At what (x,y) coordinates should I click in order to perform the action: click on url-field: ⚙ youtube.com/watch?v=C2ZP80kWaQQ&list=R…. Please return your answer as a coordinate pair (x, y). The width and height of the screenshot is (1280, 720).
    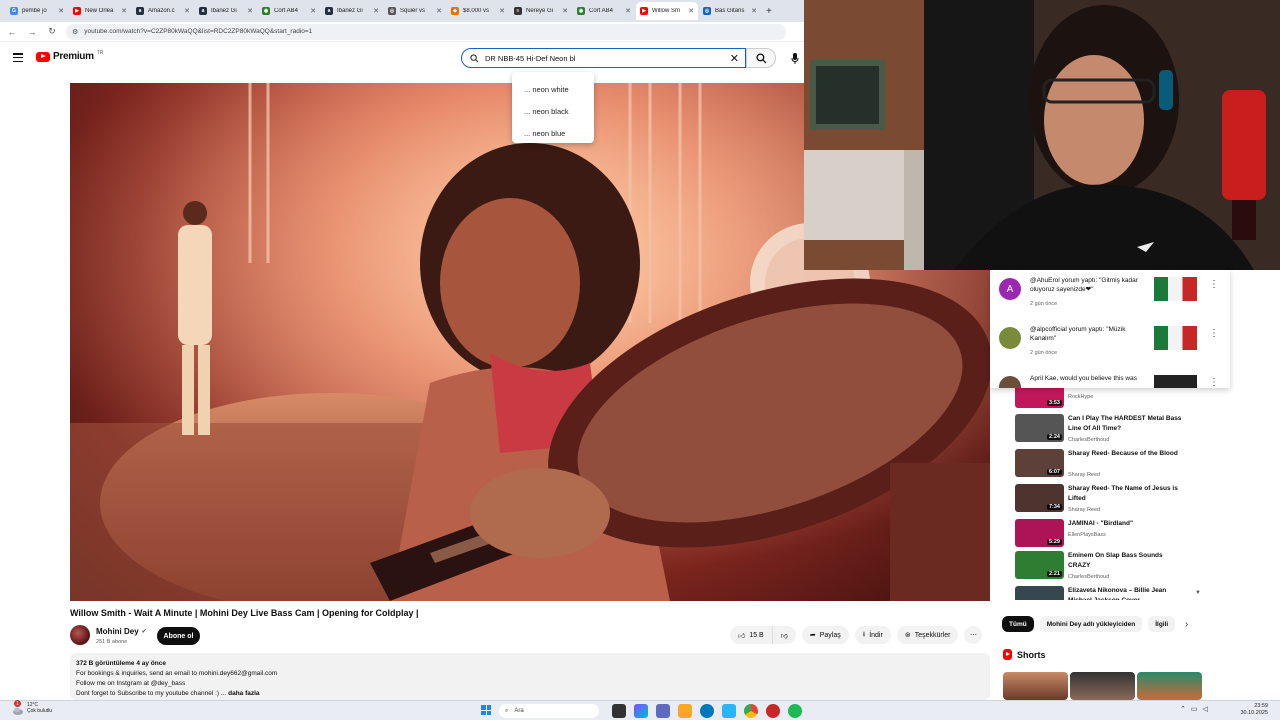
    Looking at the image, I should click on (426, 31).